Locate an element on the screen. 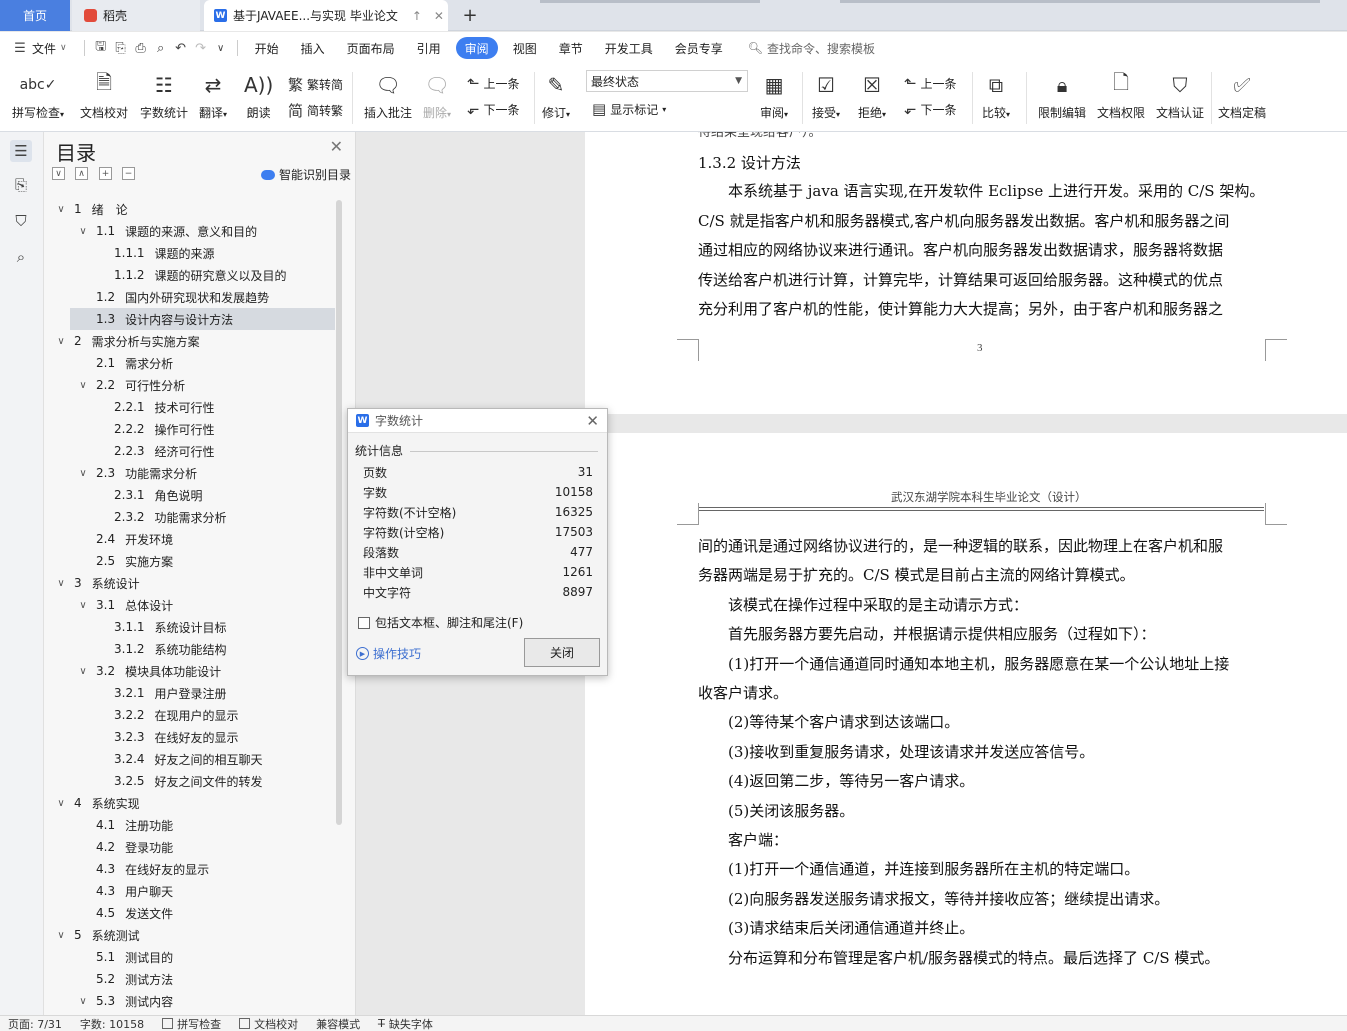 Image resolution: width=1347 pixels, height=1031 pixels. toc-item: ∨ 2.2 可行性分析 is located at coordinates (189, 385).